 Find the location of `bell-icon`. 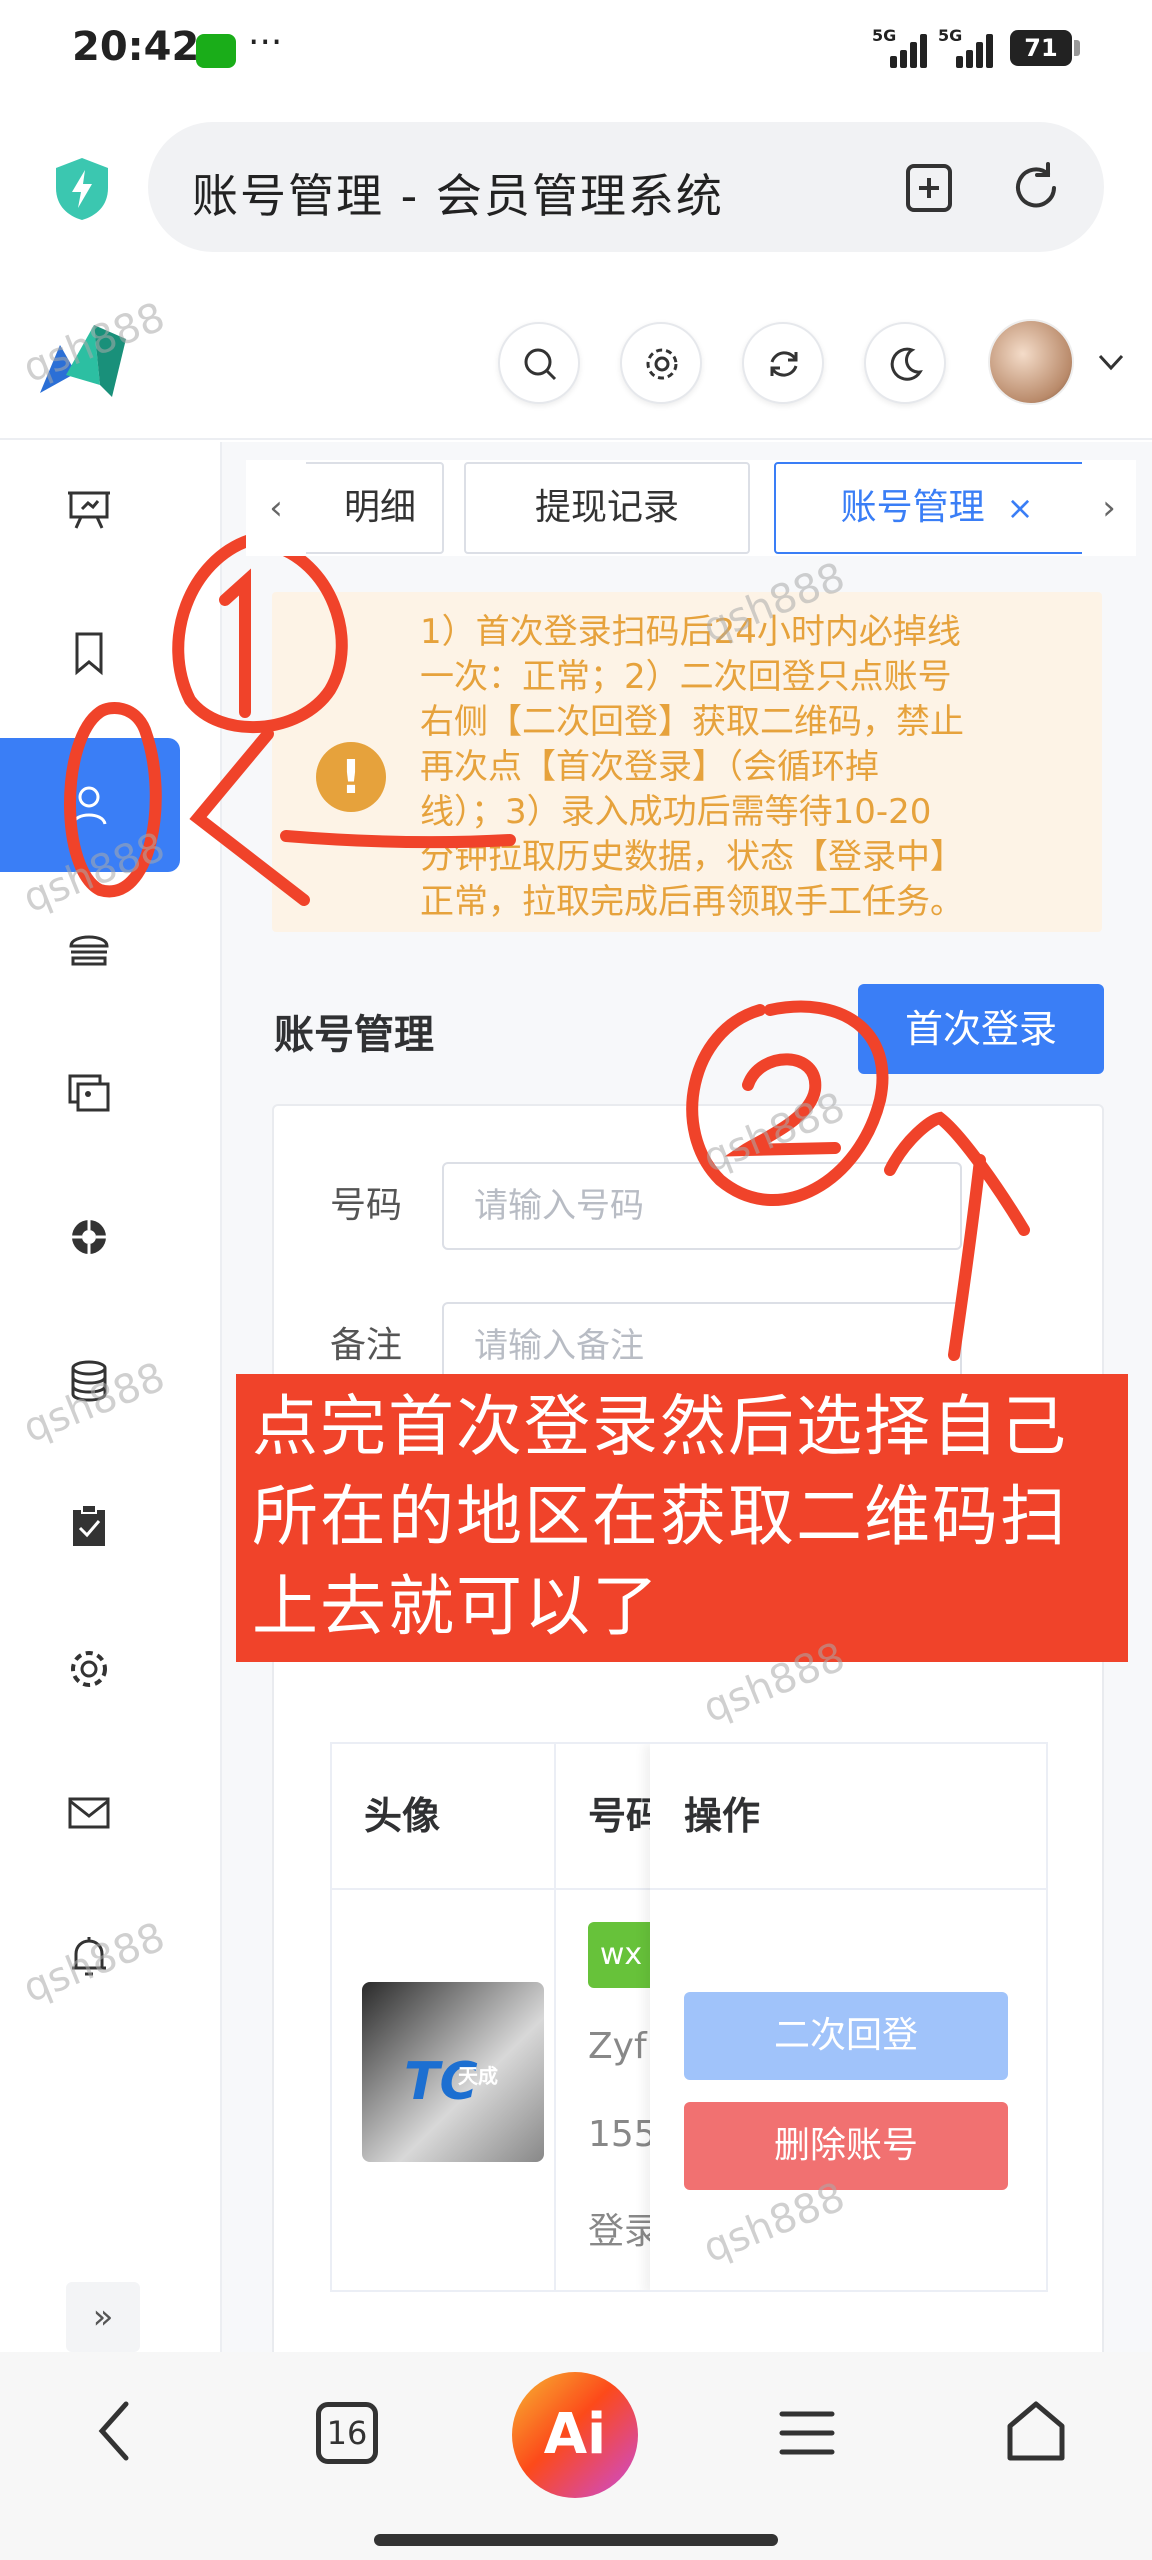

bell-icon is located at coordinates (89, 1956).